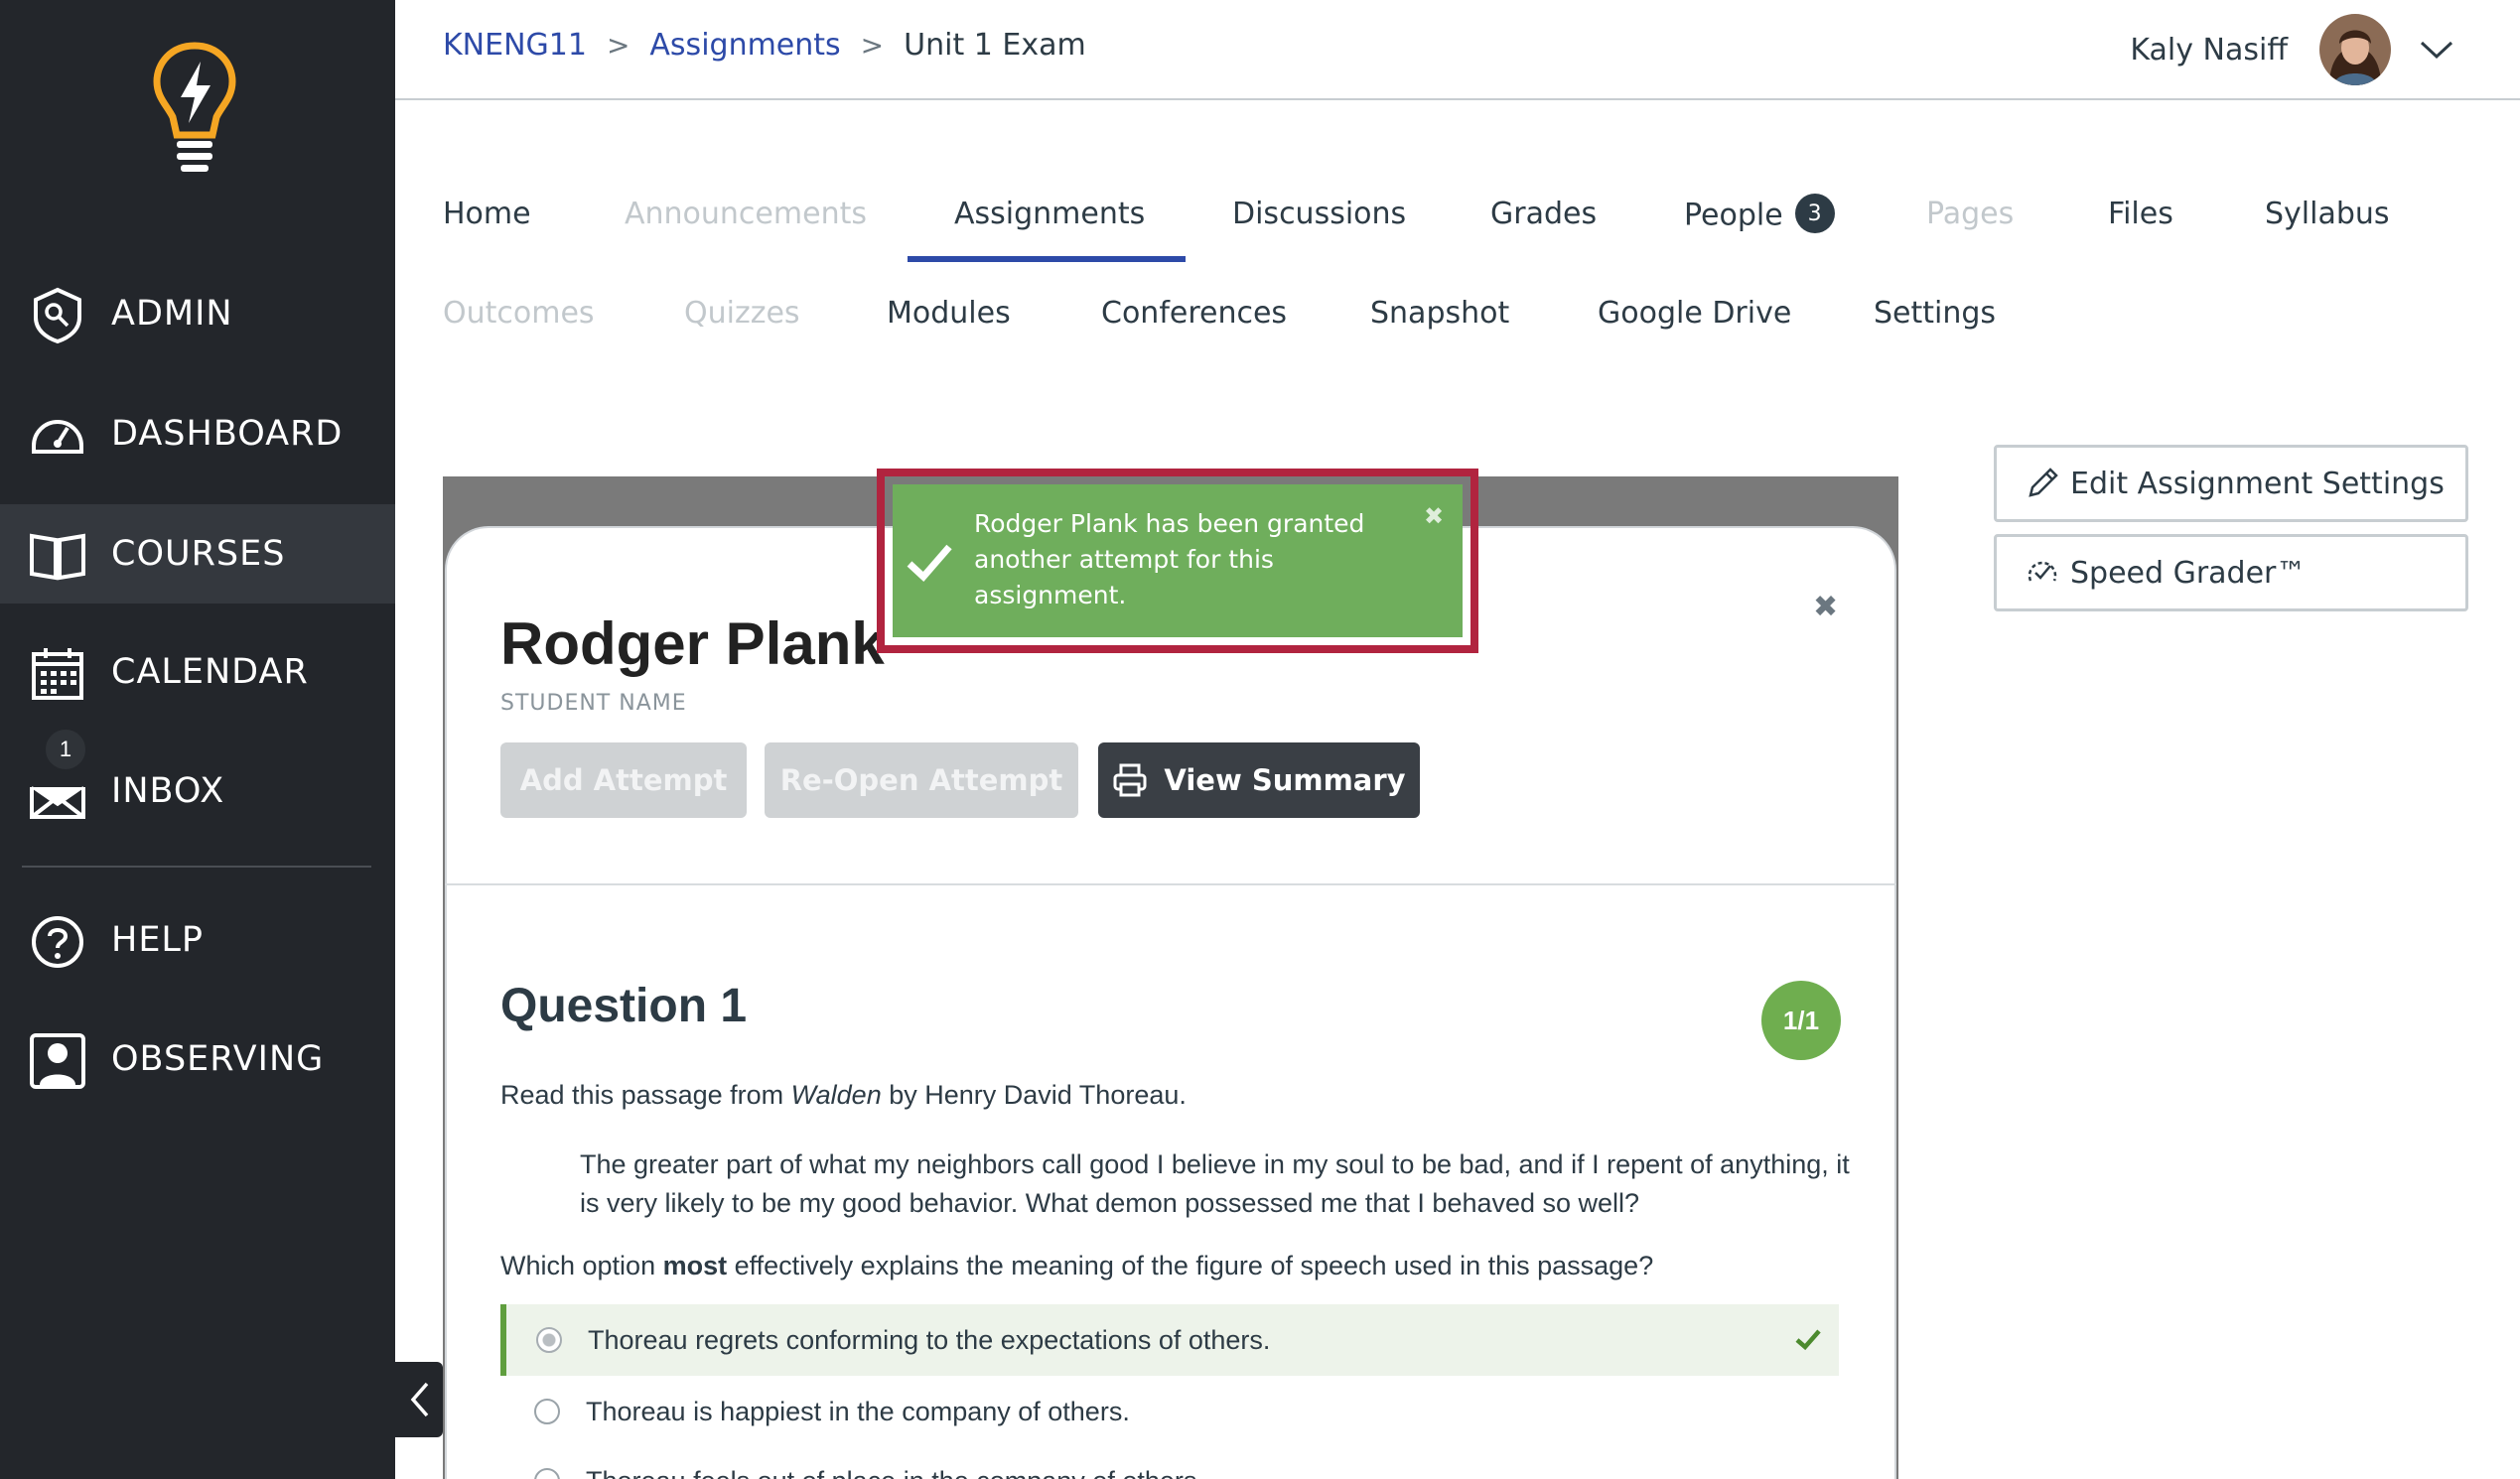 The height and width of the screenshot is (1479, 2520). Describe the element at coordinates (57, 557) in the screenshot. I see `courses-book-icon` at that location.